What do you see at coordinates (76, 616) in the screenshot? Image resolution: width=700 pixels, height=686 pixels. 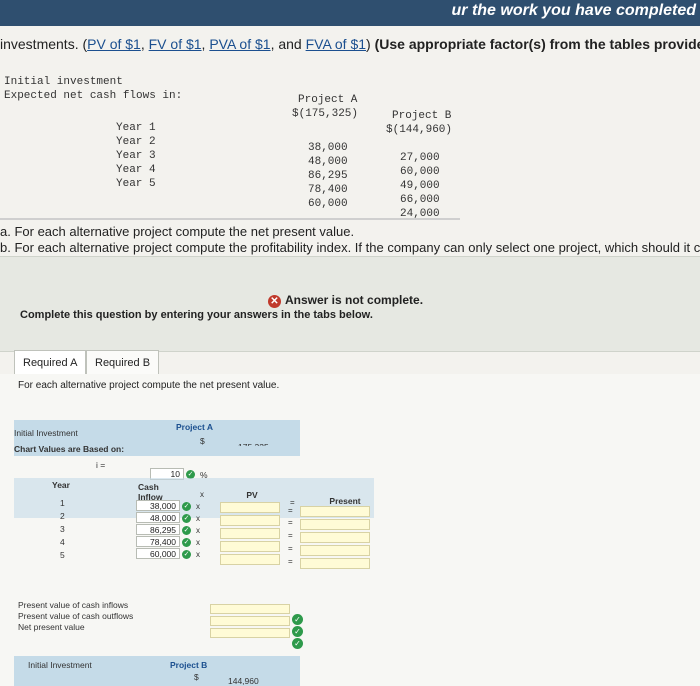 I see `pv-outflows-label: Present value of cash outflows` at bounding box center [76, 616].